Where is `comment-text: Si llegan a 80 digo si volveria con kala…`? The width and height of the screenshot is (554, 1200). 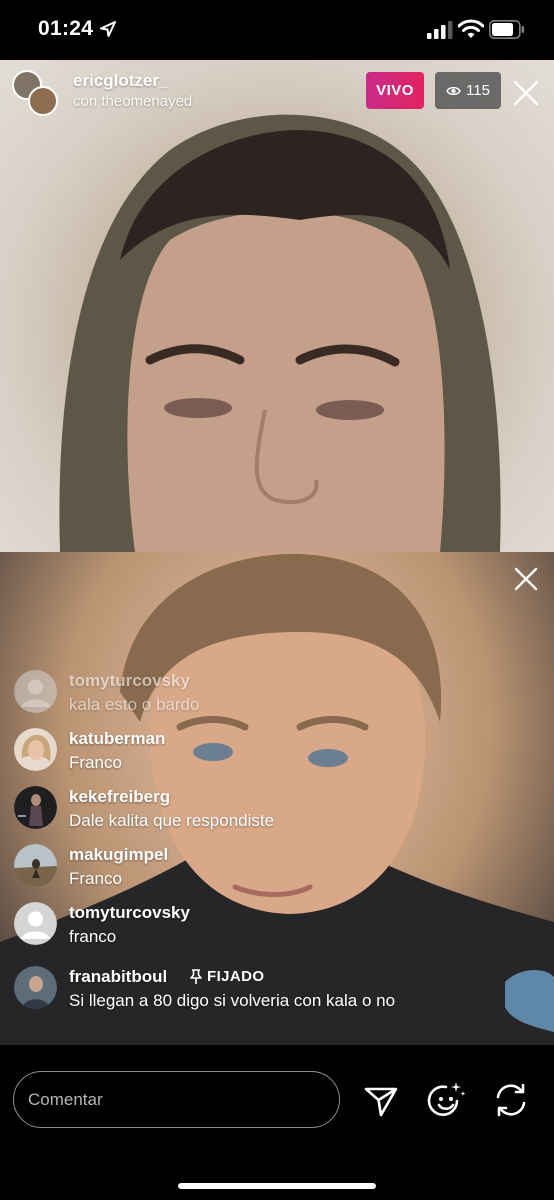
comment-text: Si llegan a 80 digo si volveria con kala… is located at coordinates (232, 1000).